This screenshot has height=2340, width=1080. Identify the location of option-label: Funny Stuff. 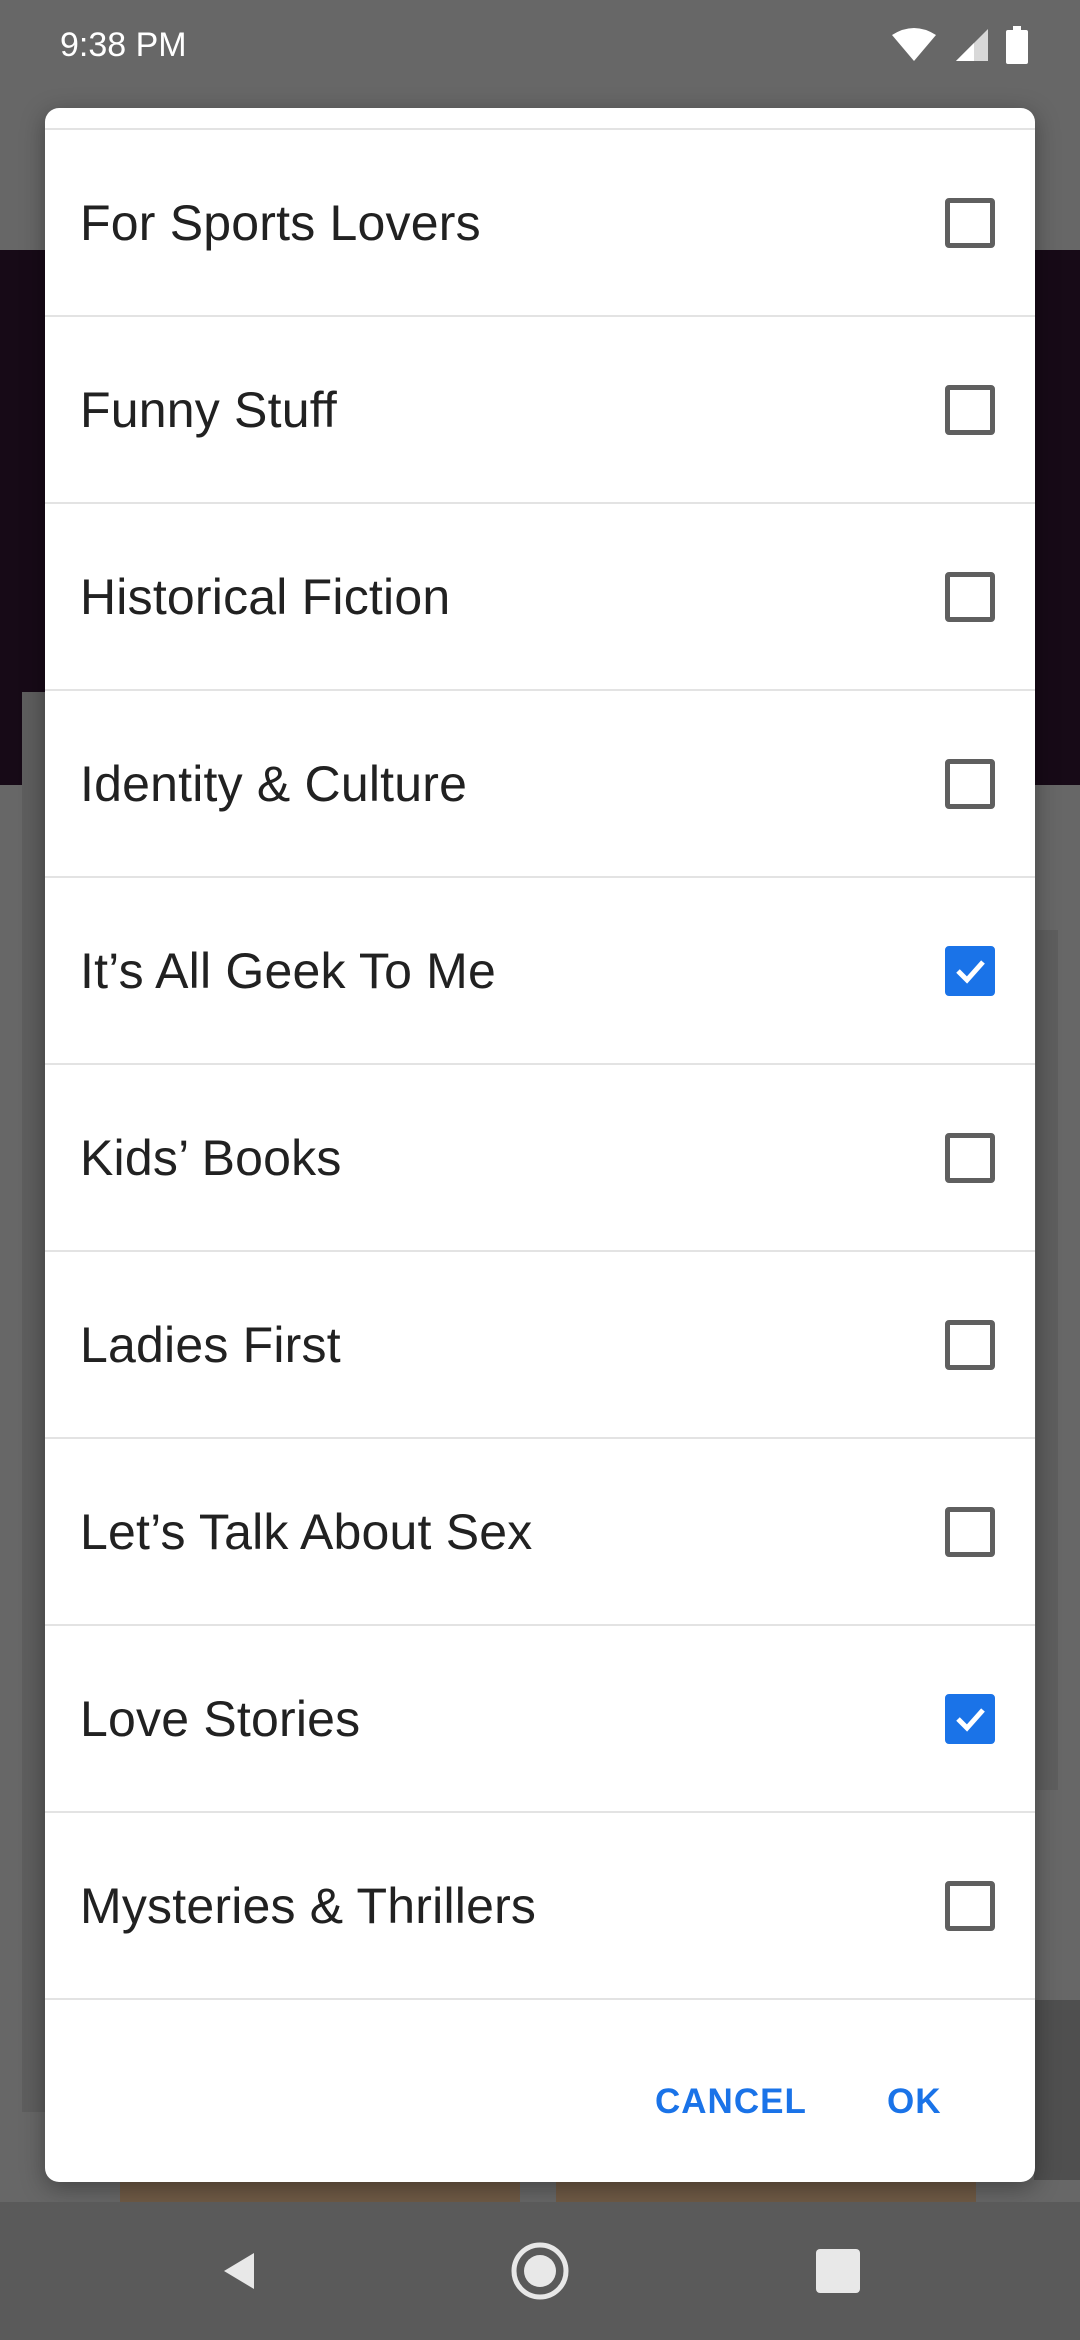
(208, 409).